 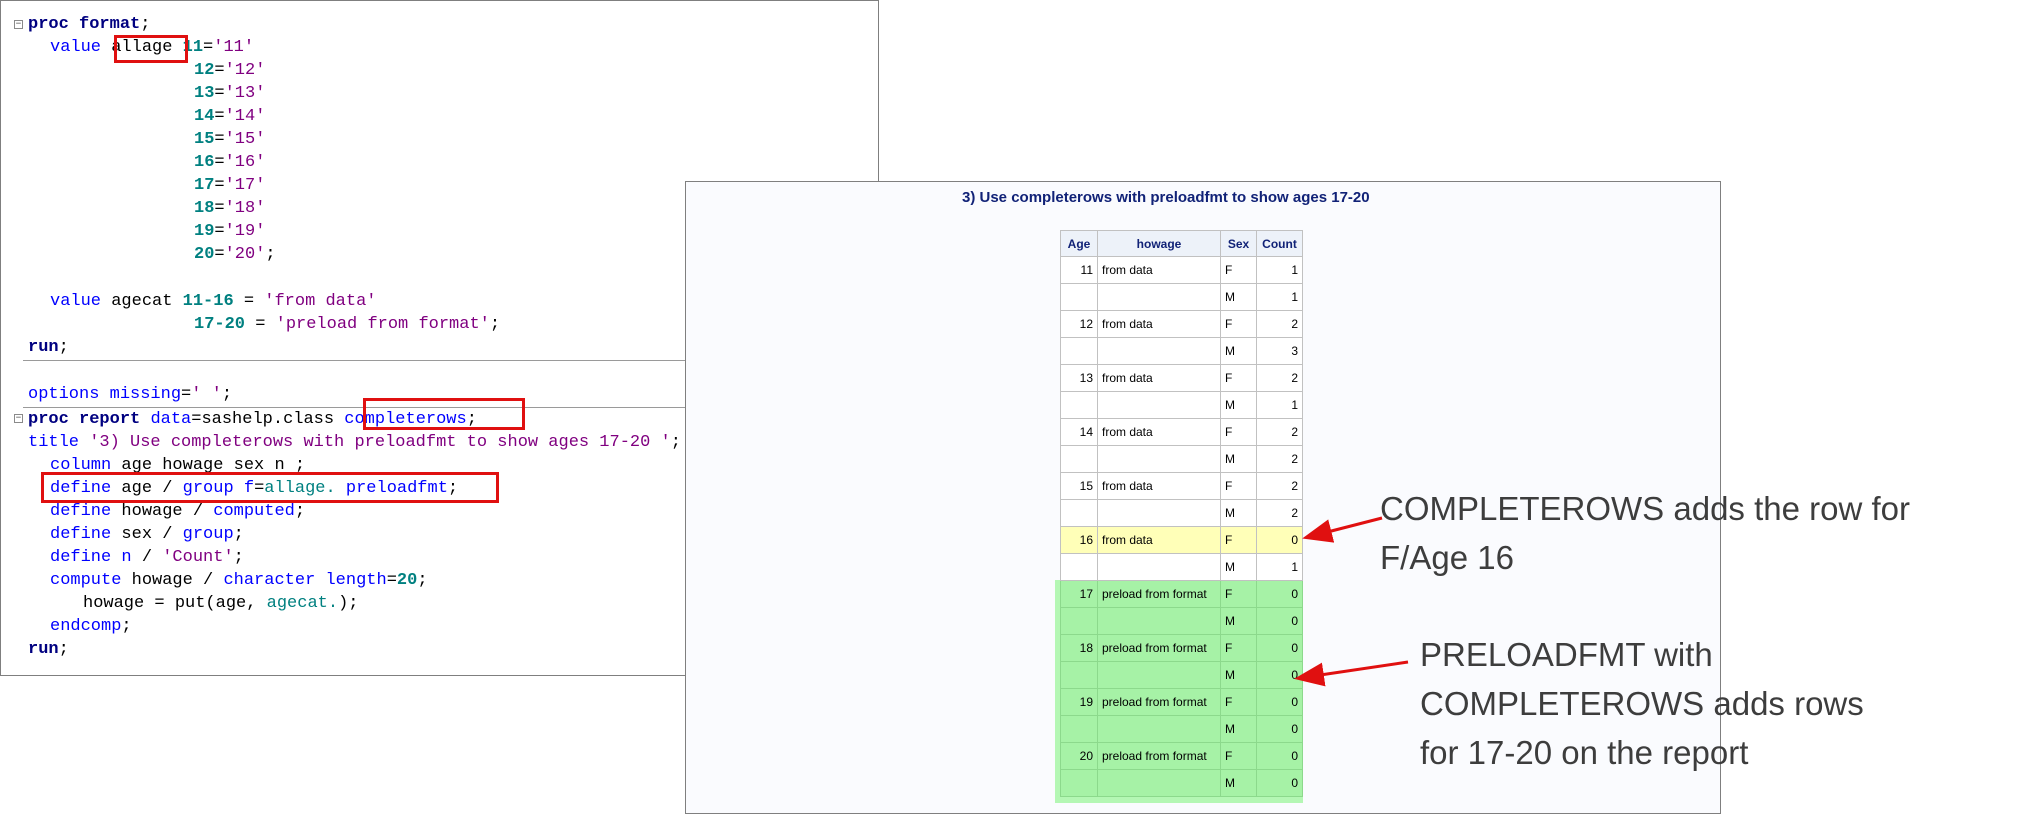 What do you see at coordinates (1079, 324) in the screenshot?
I see `cell-age: 12` at bounding box center [1079, 324].